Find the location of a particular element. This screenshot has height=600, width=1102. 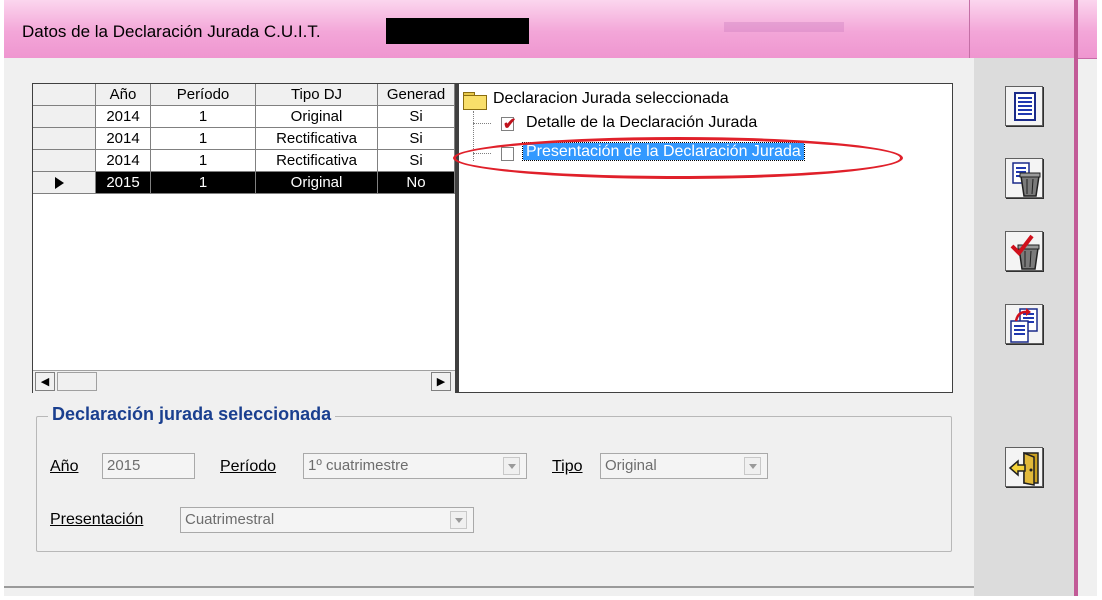

periodo-label-text: Período is located at coordinates (248, 466).